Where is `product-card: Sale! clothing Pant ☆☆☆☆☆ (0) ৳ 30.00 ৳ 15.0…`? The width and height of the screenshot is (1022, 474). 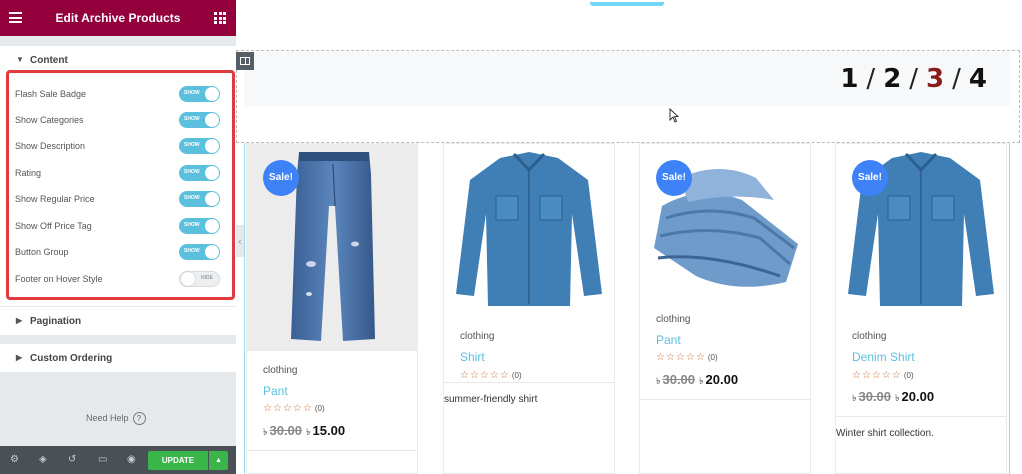 product-card: Sale! clothing Pant ☆☆☆☆☆ (0) ৳ 30.00 ৳ 15.0… is located at coordinates (332, 308).